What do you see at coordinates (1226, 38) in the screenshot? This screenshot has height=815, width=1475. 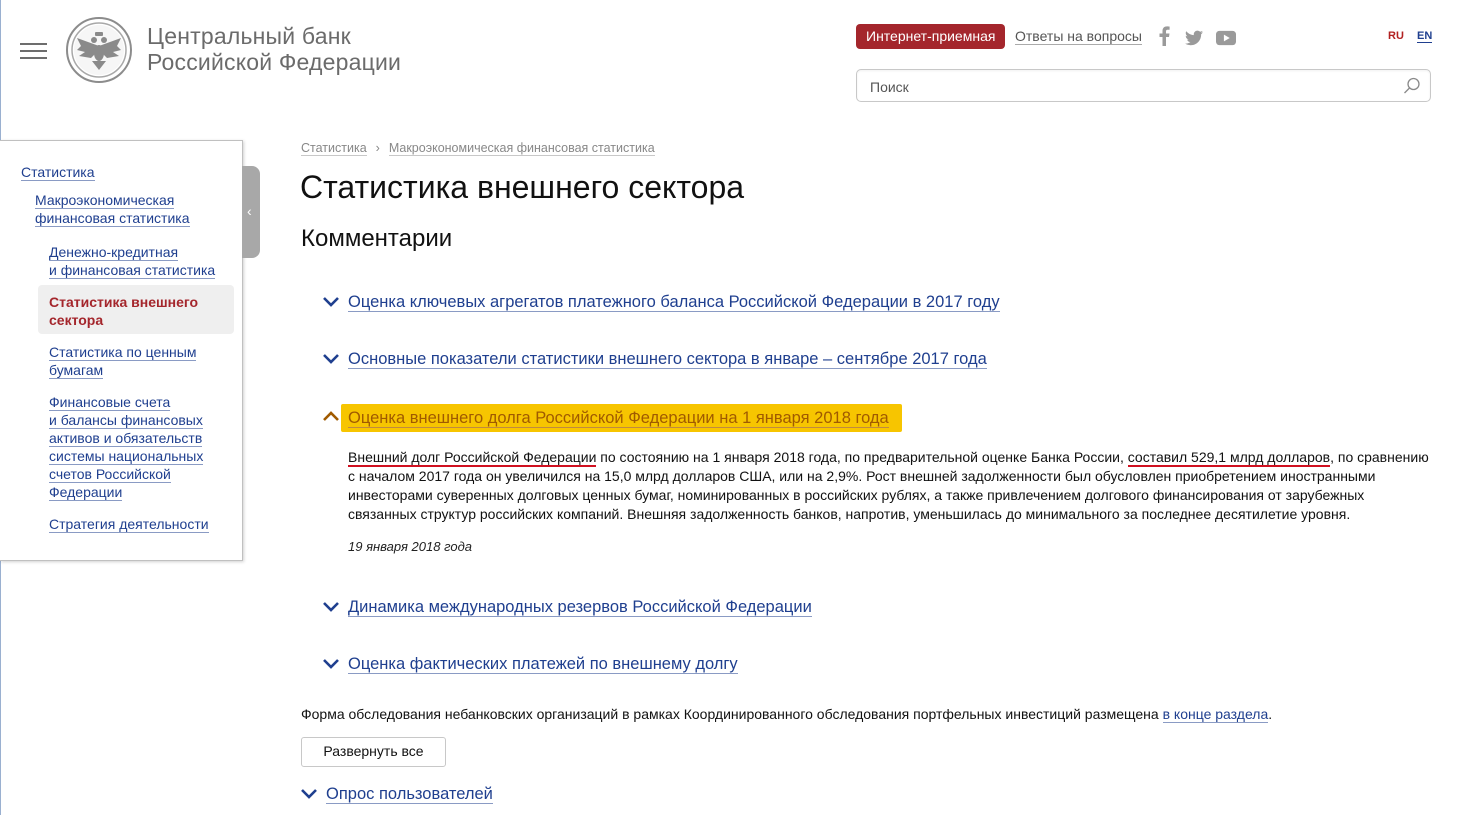 I see `youtube-icon` at bounding box center [1226, 38].